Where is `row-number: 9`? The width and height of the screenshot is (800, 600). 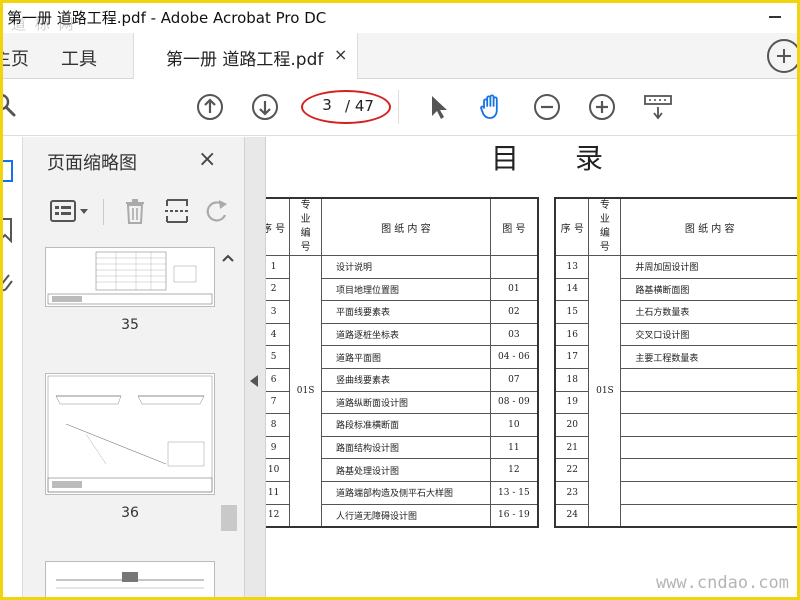
row-number: 9 is located at coordinates (278, 447).